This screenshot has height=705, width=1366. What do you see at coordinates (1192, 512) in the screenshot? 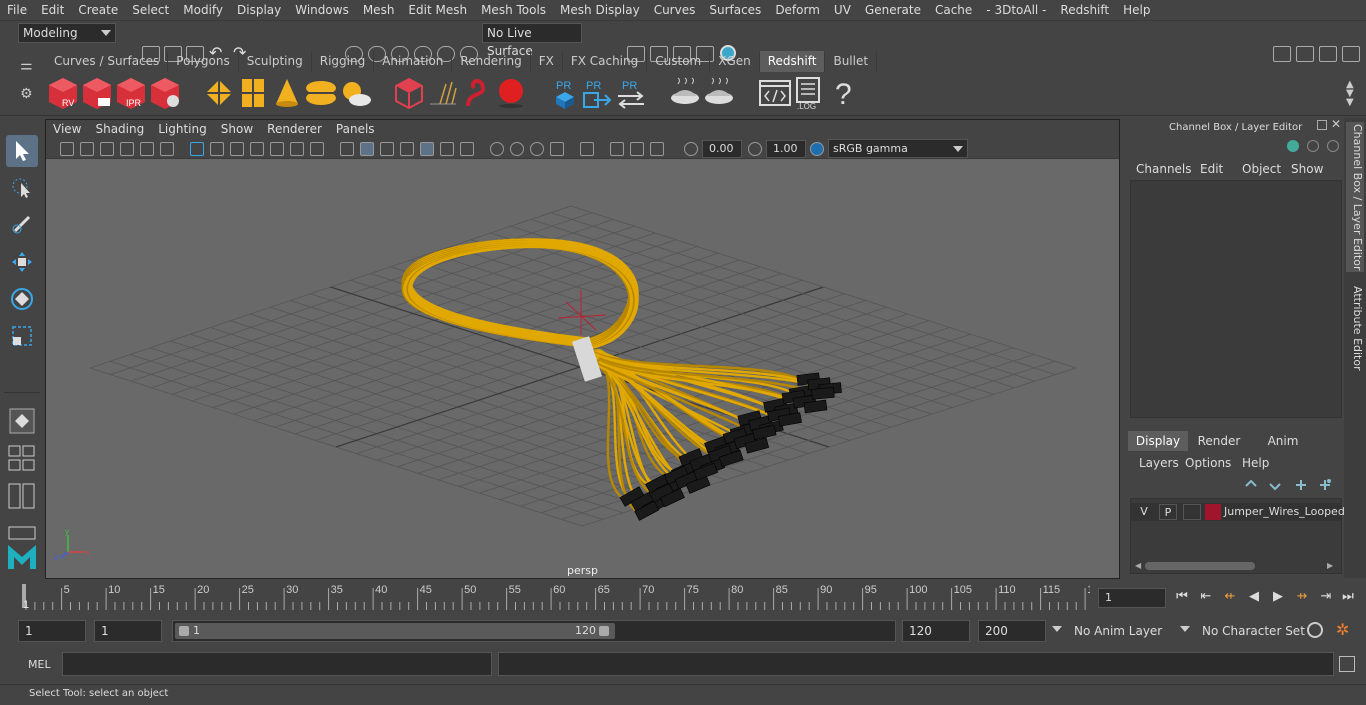
I see `layer-display-type-toggle` at bounding box center [1192, 512].